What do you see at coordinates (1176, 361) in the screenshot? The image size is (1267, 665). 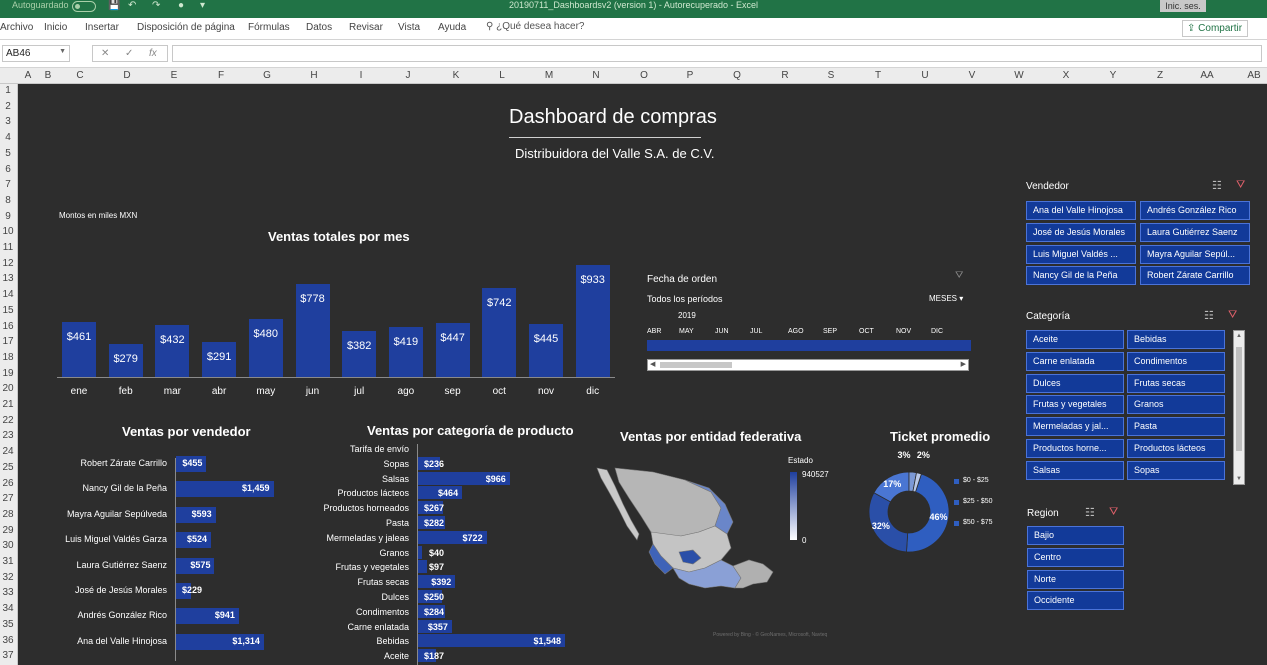 I see `slicer-item: Condimentos` at bounding box center [1176, 361].